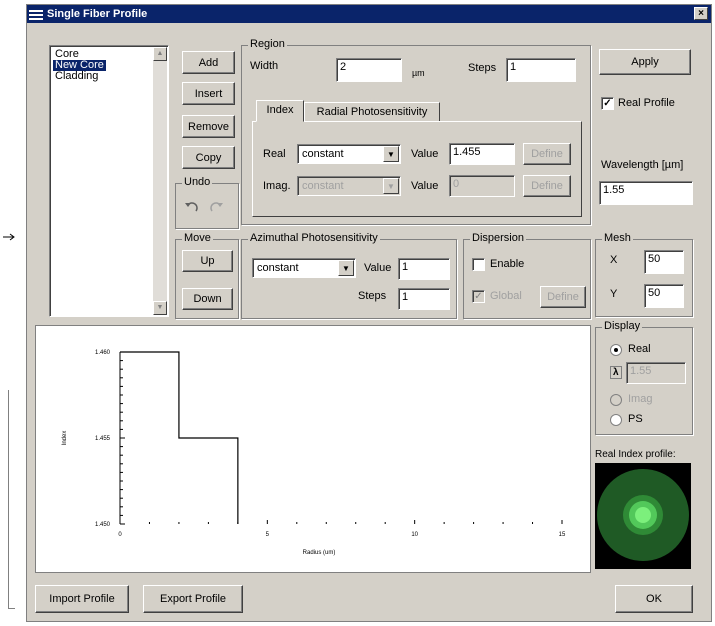 The height and width of the screenshot is (626, 715). I want to click on real-index-profile-label: Real Index profile:, so click(635, 454).